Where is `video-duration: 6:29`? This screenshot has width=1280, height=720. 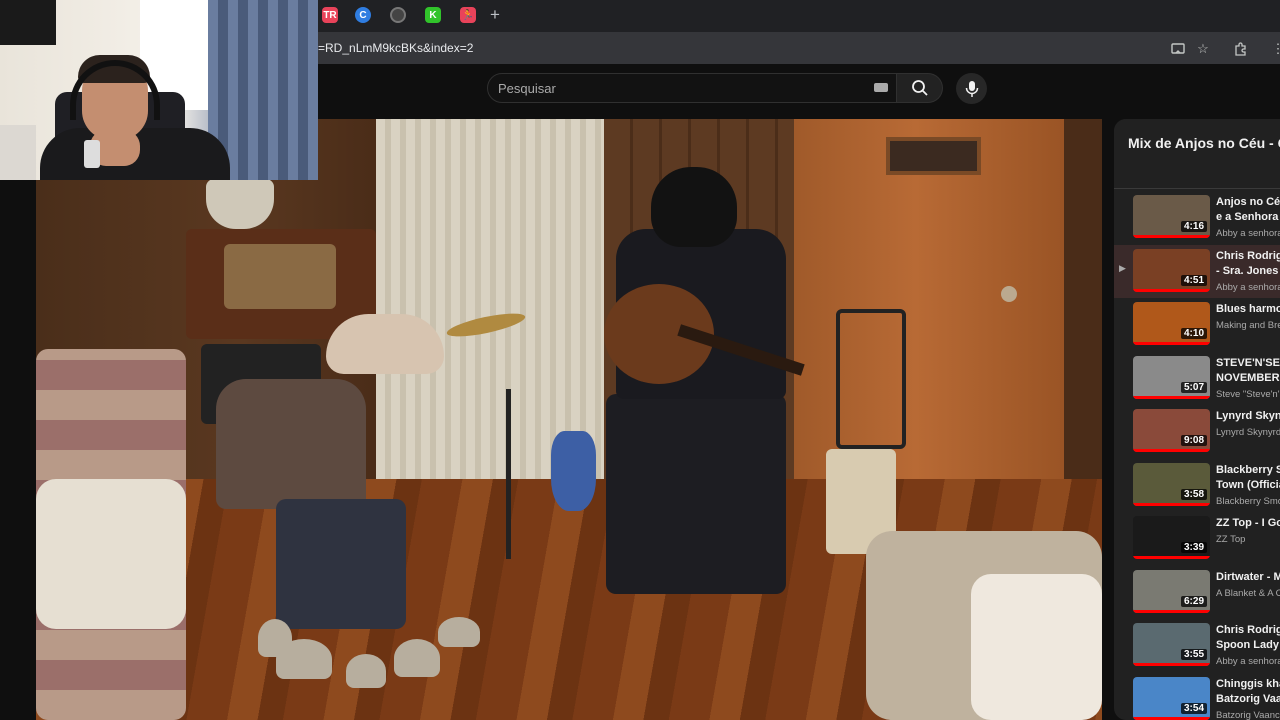
video-duration: 6:29 is located at coordinates (1193, 601).